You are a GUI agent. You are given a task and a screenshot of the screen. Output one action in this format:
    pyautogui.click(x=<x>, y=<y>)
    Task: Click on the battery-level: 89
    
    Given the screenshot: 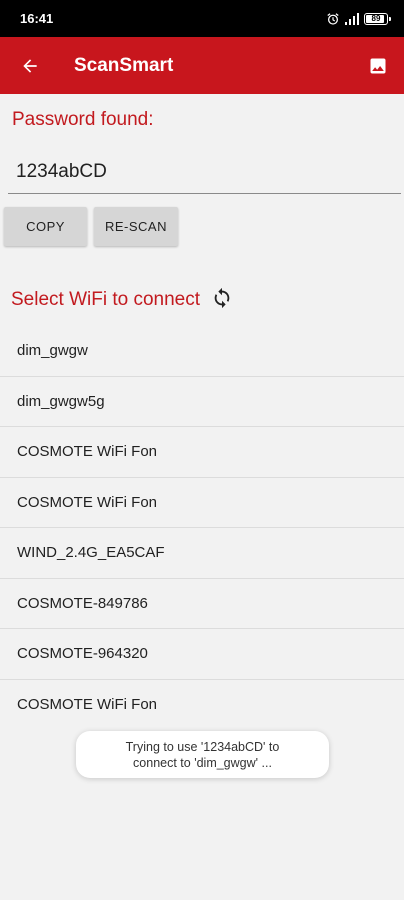 What is the action you would take?
    pyautogui.click(x=376, y=18)
    